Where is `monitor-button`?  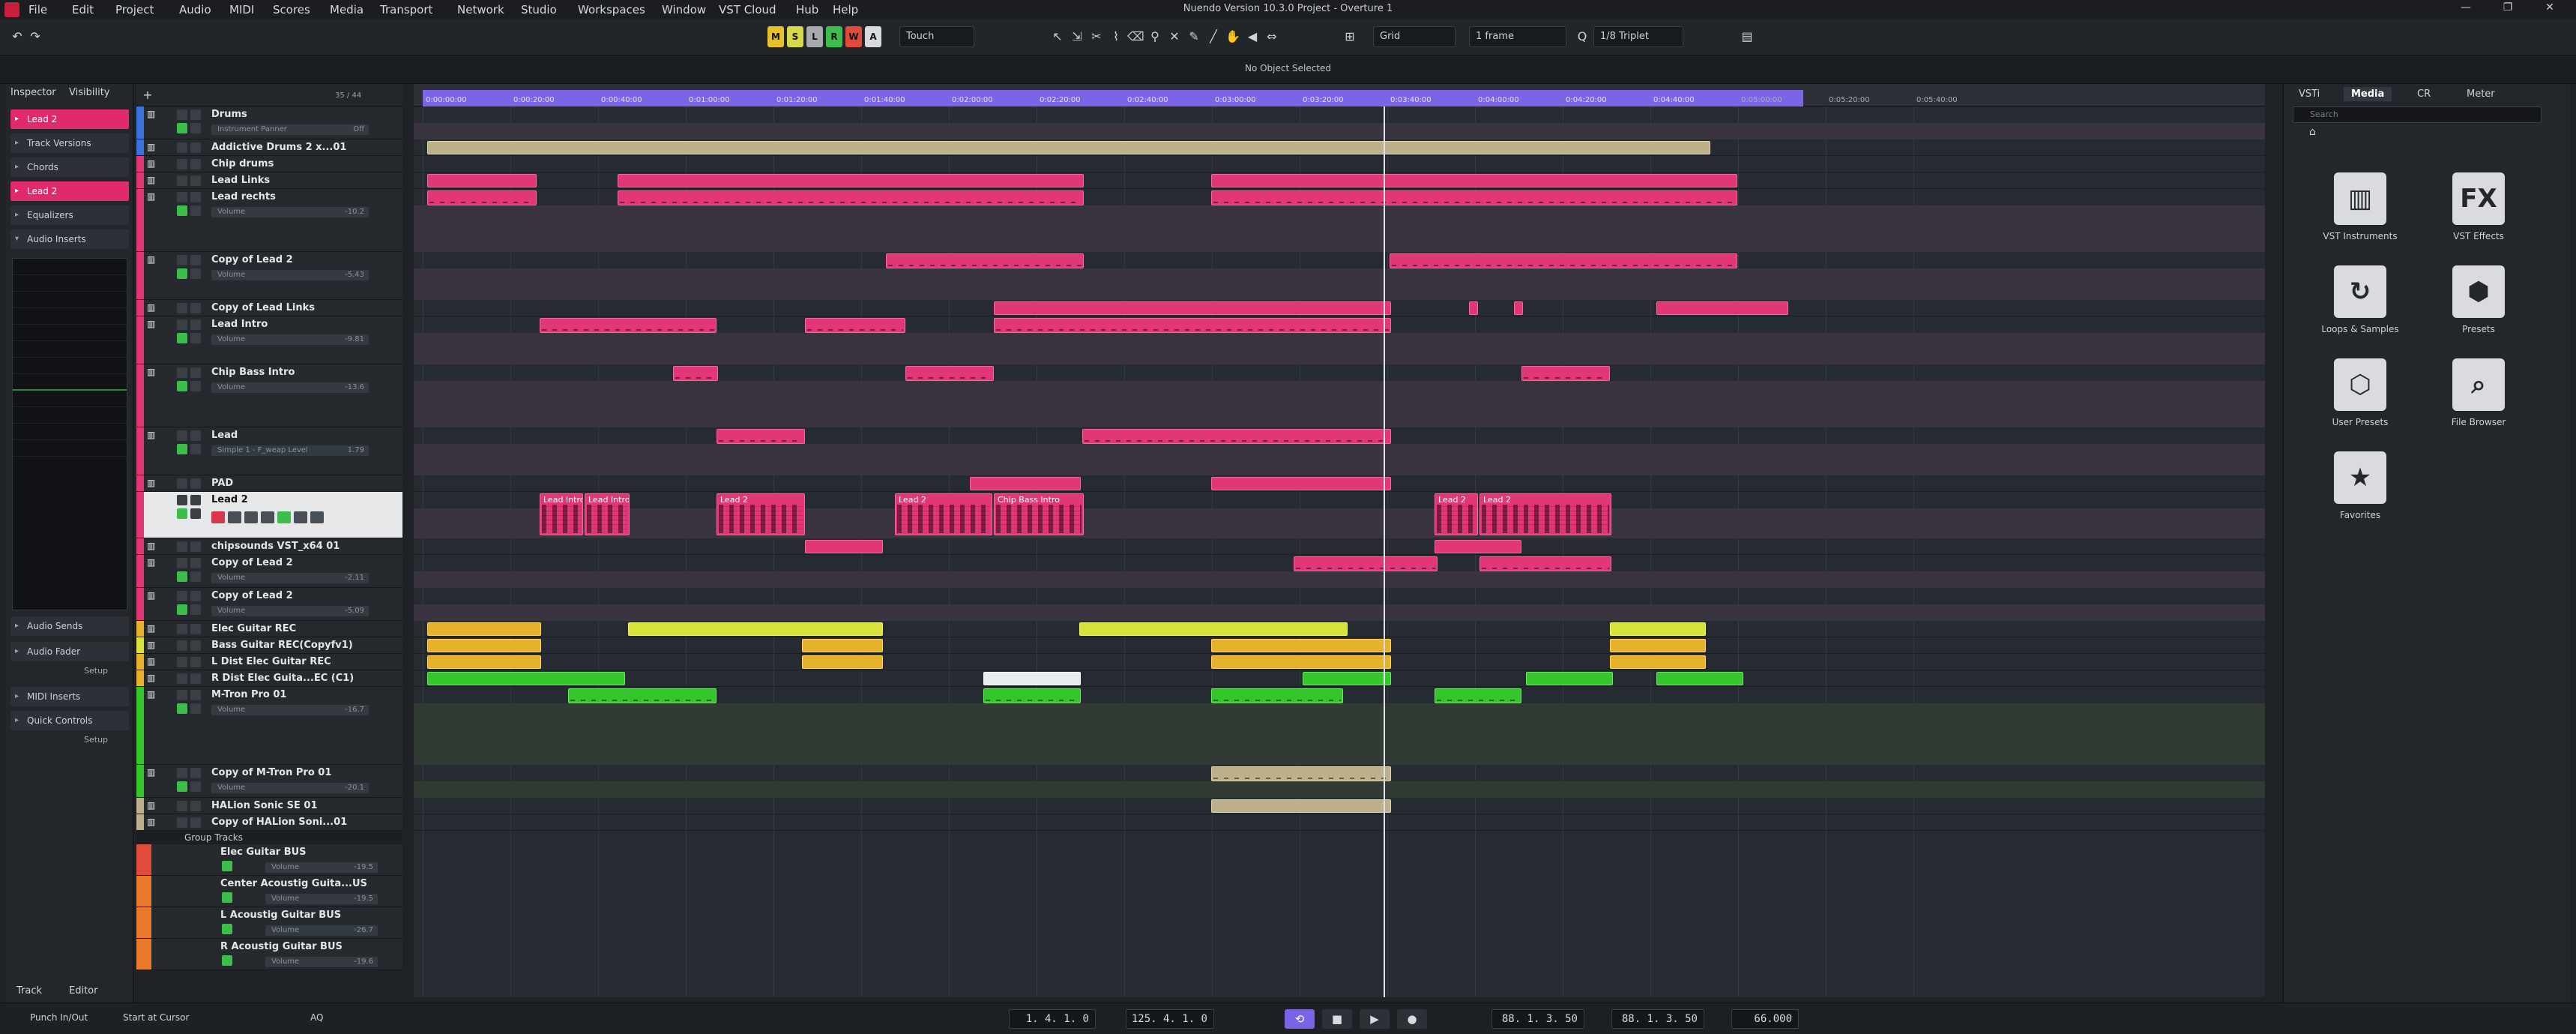 monitor-button is located at coordinates (235, 517).